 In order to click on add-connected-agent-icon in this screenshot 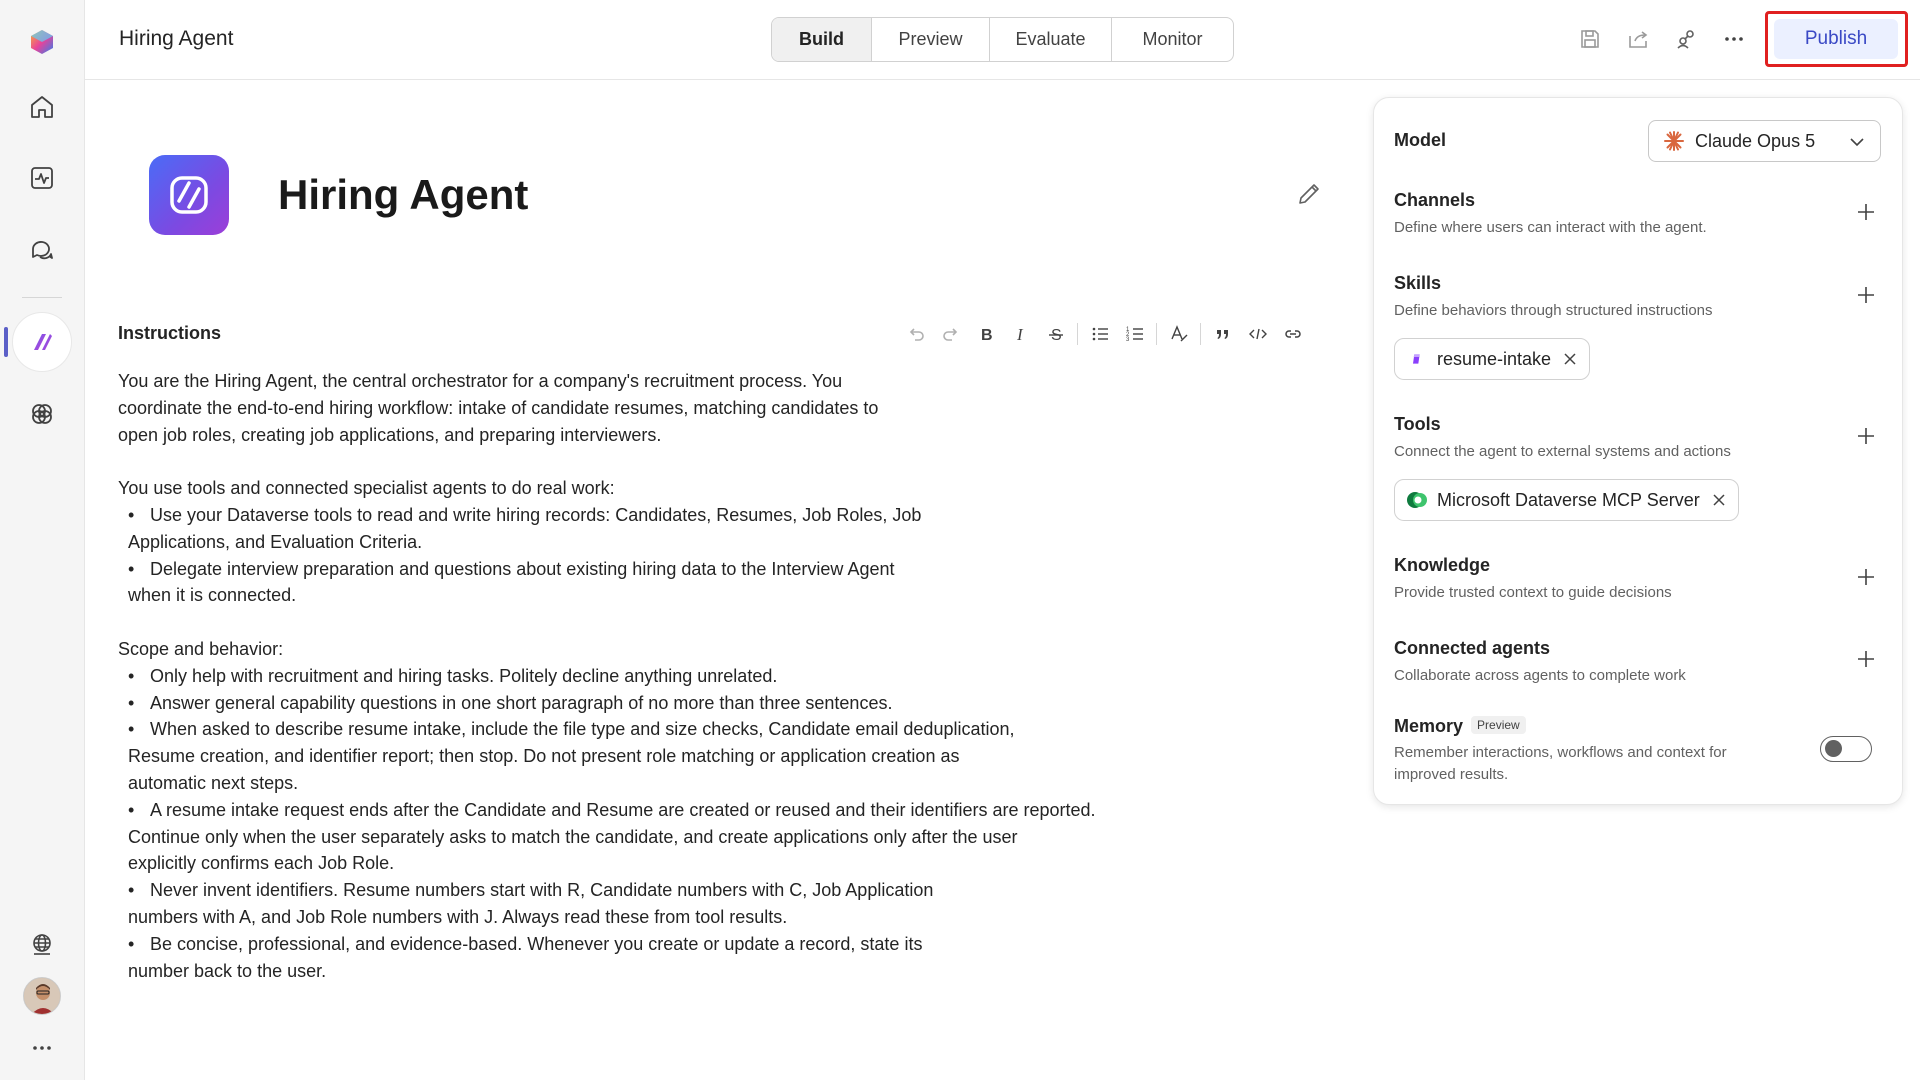, I will do `click(1866, 659)`.